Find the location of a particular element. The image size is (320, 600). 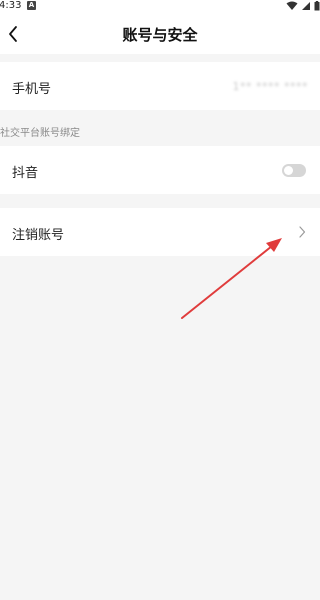

signal-icon is located at coordinates (306, 6).